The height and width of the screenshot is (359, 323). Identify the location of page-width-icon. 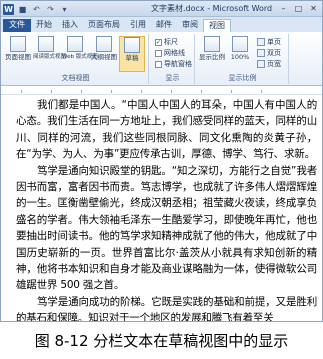
(261, 64).